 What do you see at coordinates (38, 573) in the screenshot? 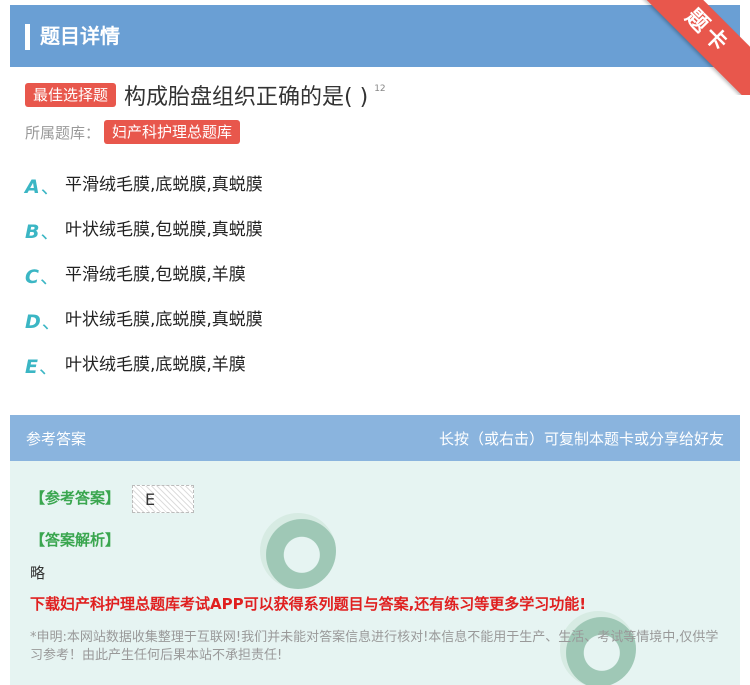
I see `explanation-text: 略` at bounding box center [38, 573].